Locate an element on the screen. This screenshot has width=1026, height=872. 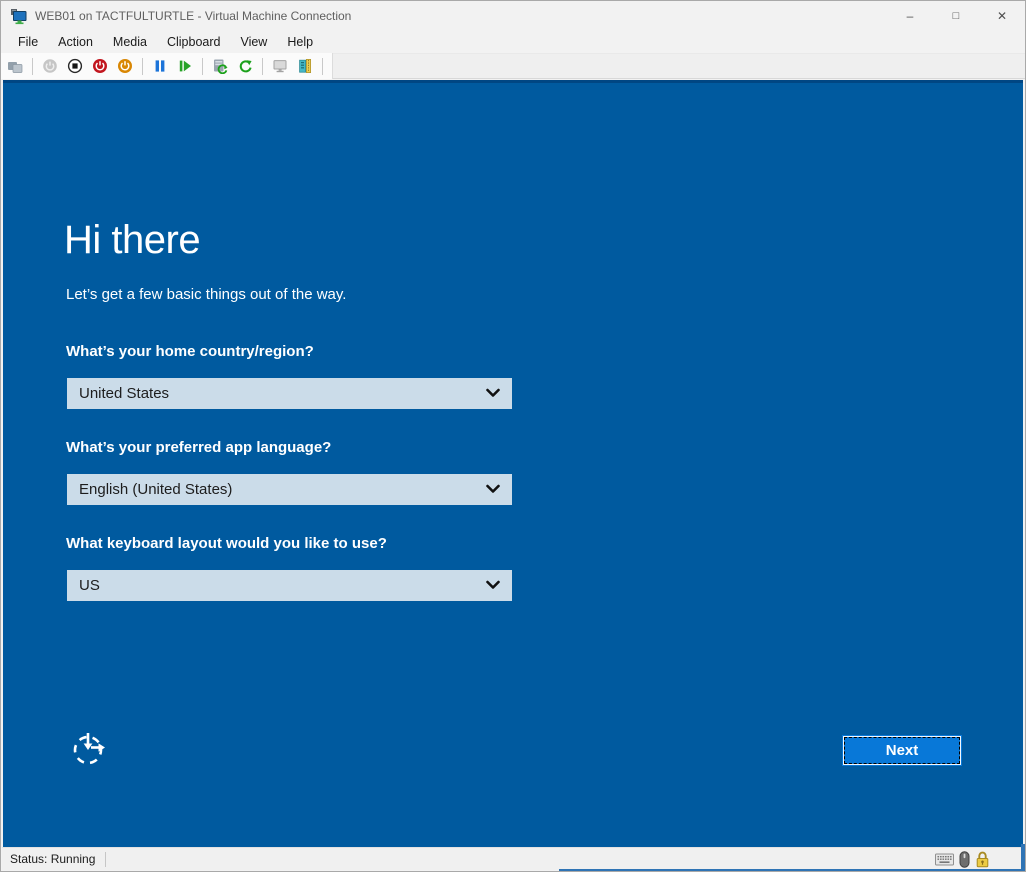
turn-off-icon is located at coordinates (75, 66).